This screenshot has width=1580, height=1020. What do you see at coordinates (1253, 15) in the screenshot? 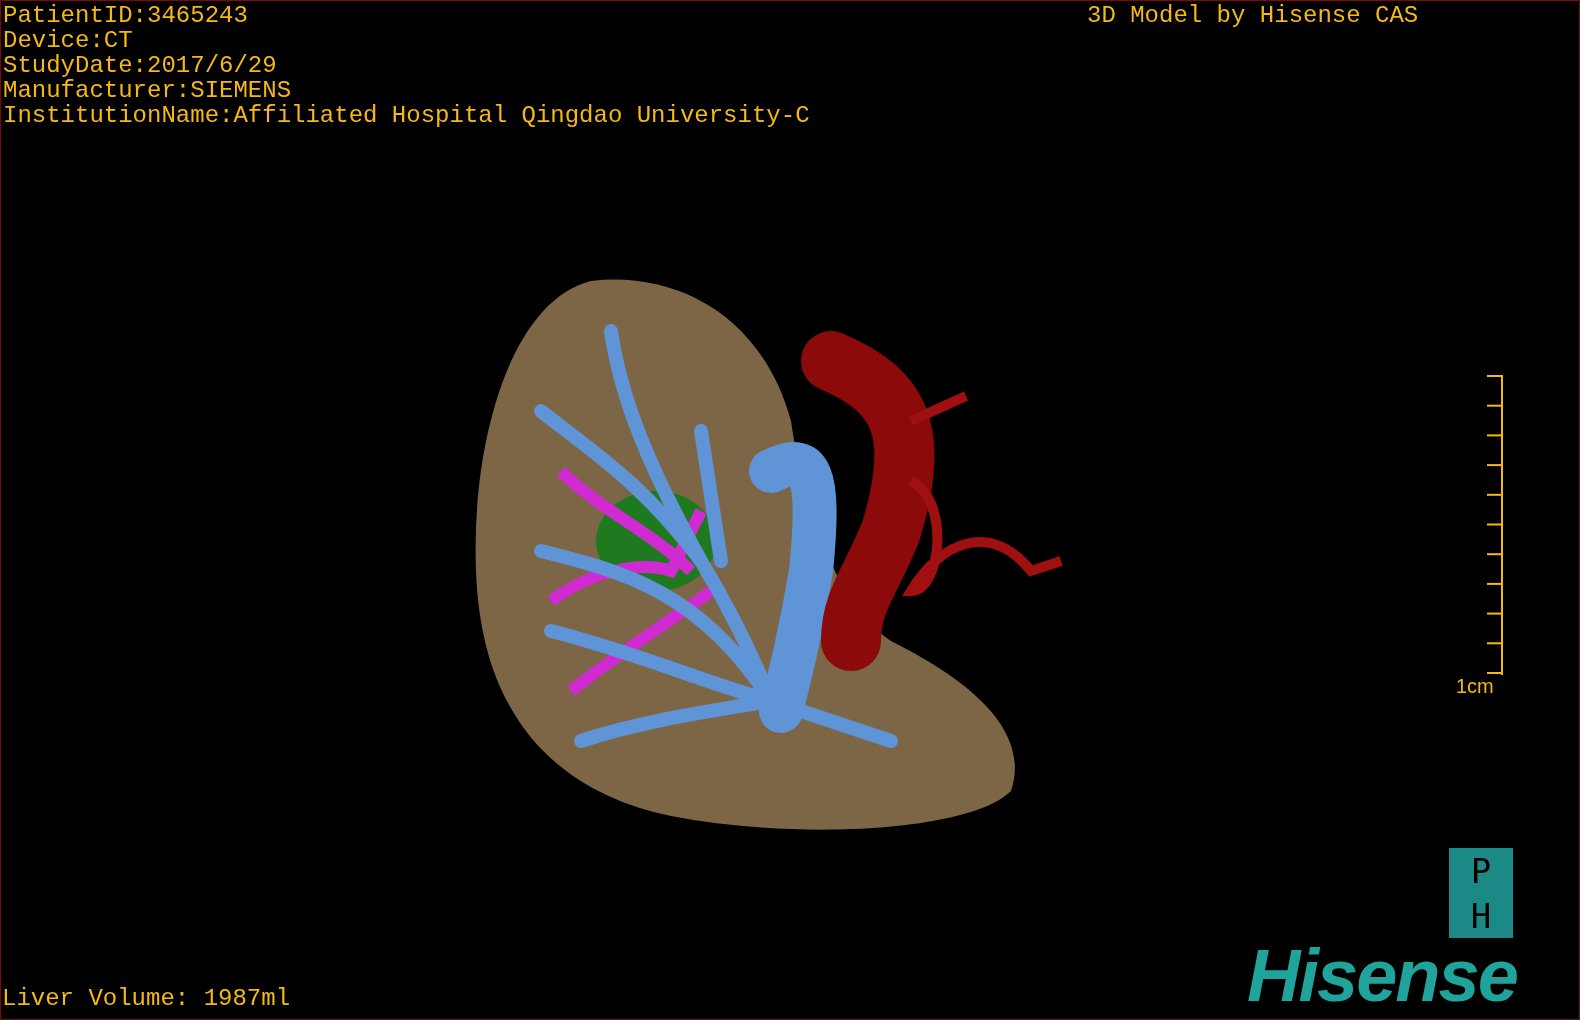
I see `model-title: 3D Model by Hisense CAS` at bounding box center [1253, 15].